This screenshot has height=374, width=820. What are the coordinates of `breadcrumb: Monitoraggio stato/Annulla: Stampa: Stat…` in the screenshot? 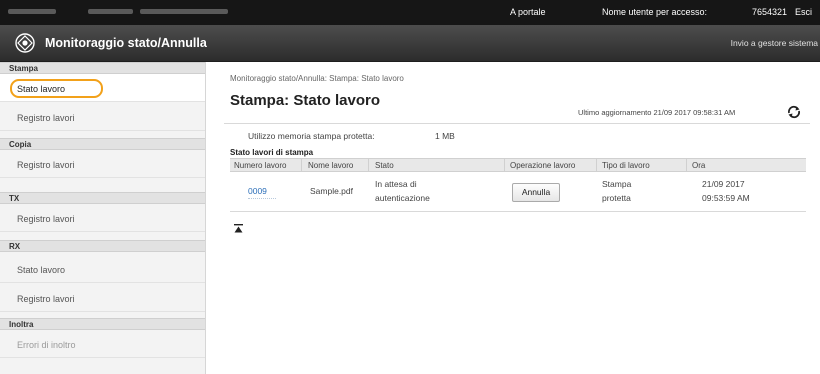 It's located at (317, 78).